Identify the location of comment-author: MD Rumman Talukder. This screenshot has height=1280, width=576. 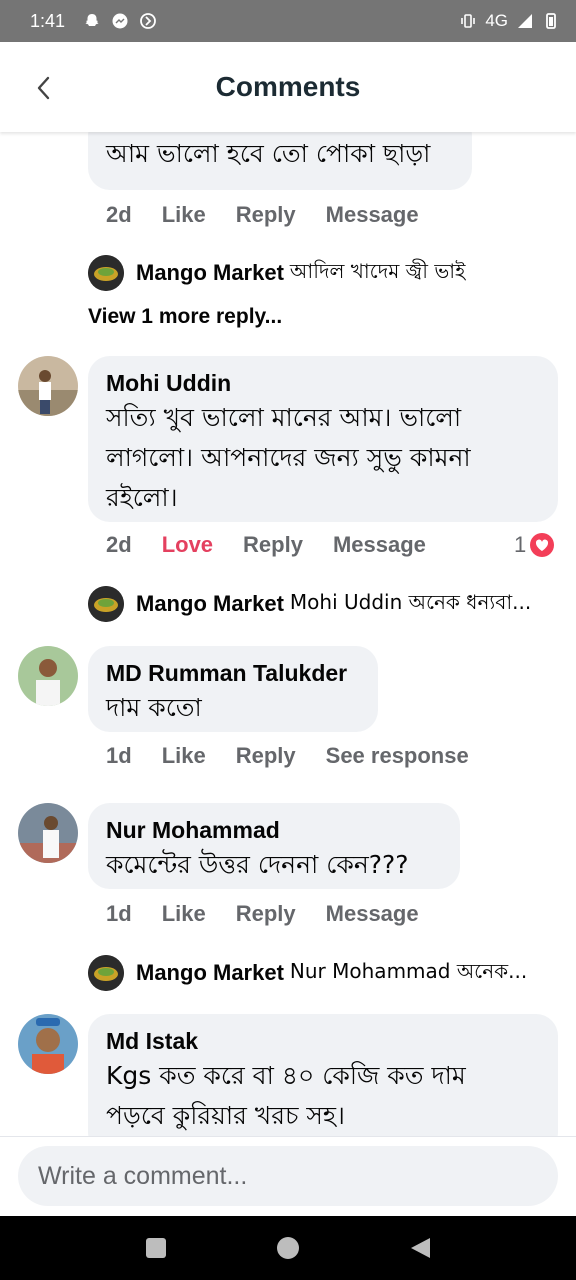
(233, 673).